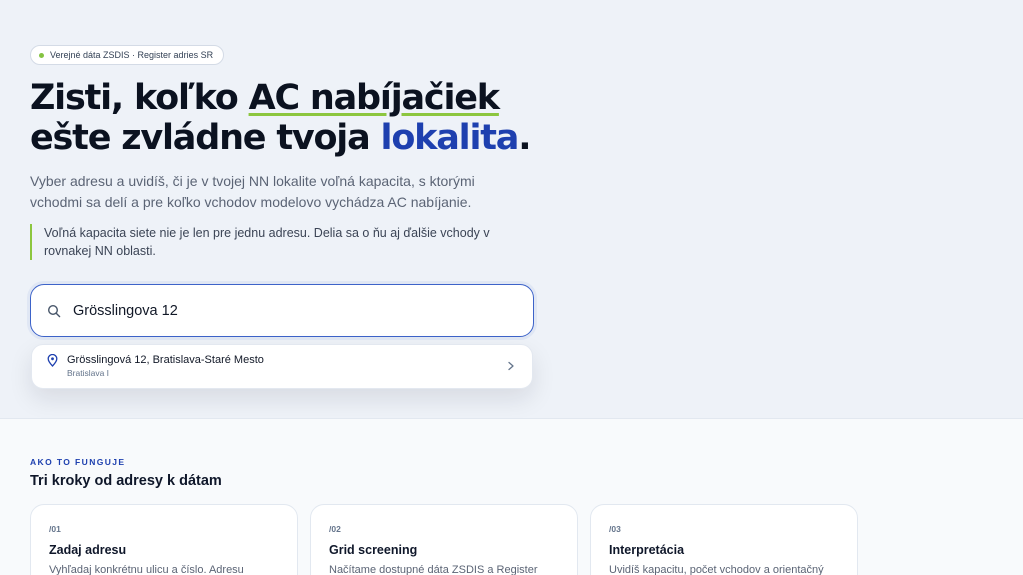 The width and height of the screenshot is (1023, 575). Describe the element at coordinates (511, 366) in the screenshot. I see `chevron-right-icon` at that location.